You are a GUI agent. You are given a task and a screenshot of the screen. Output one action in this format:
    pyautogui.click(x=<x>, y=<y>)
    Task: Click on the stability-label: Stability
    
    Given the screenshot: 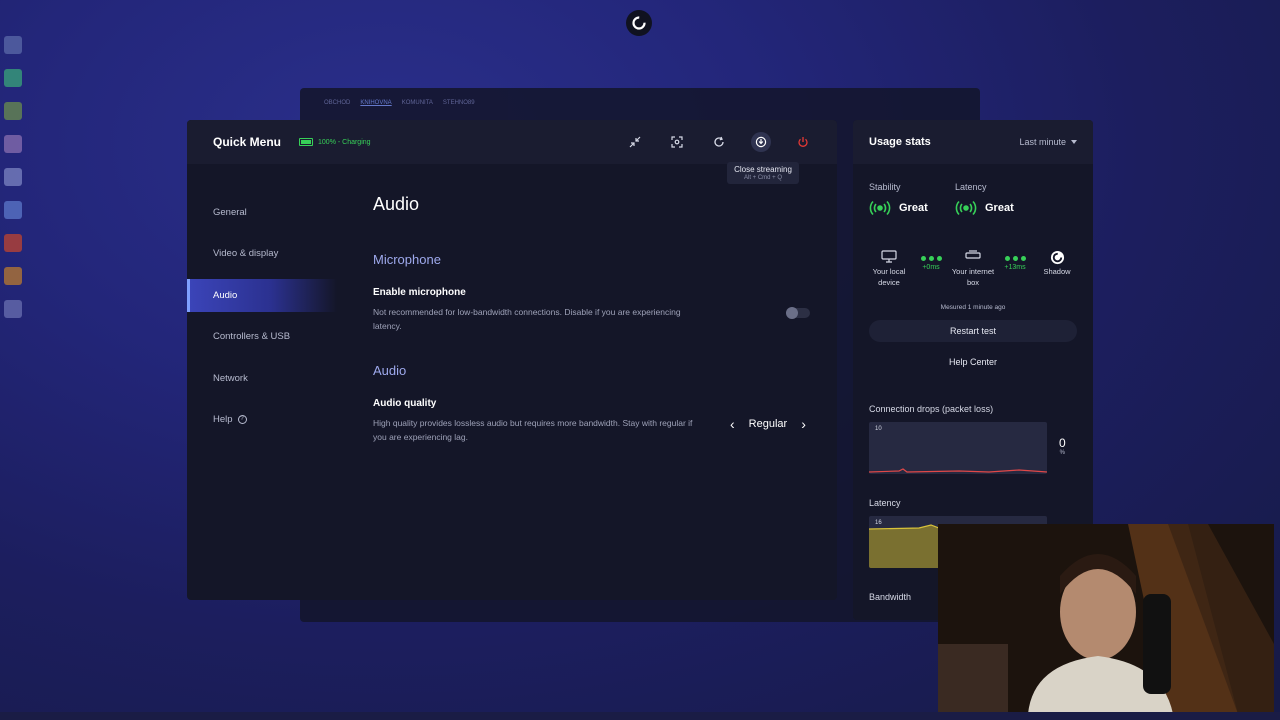 What is the action you would take?
    pyautogui.click(x=885, y=187)
    